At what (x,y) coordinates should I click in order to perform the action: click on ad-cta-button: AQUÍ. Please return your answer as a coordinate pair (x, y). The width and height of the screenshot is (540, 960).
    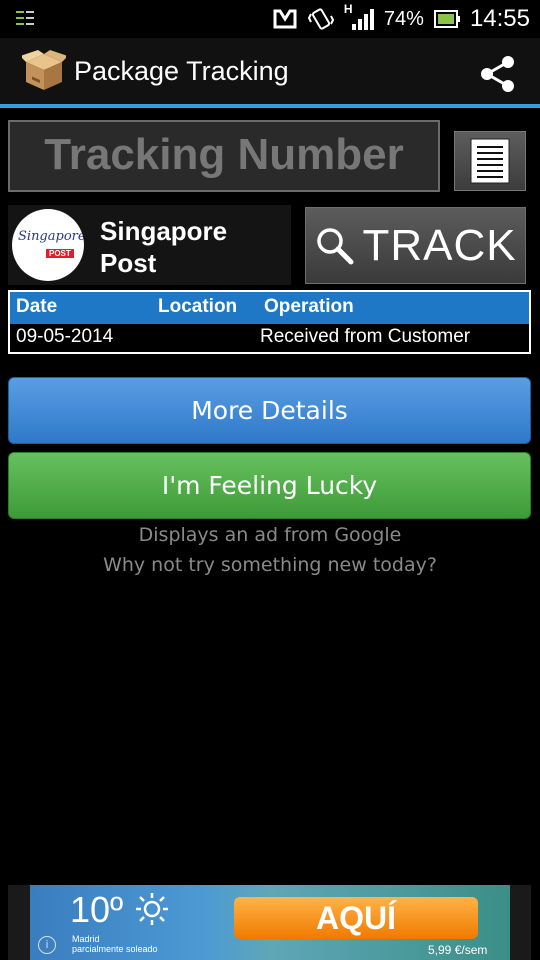
    Looking at the image, I should click on (356, 918).